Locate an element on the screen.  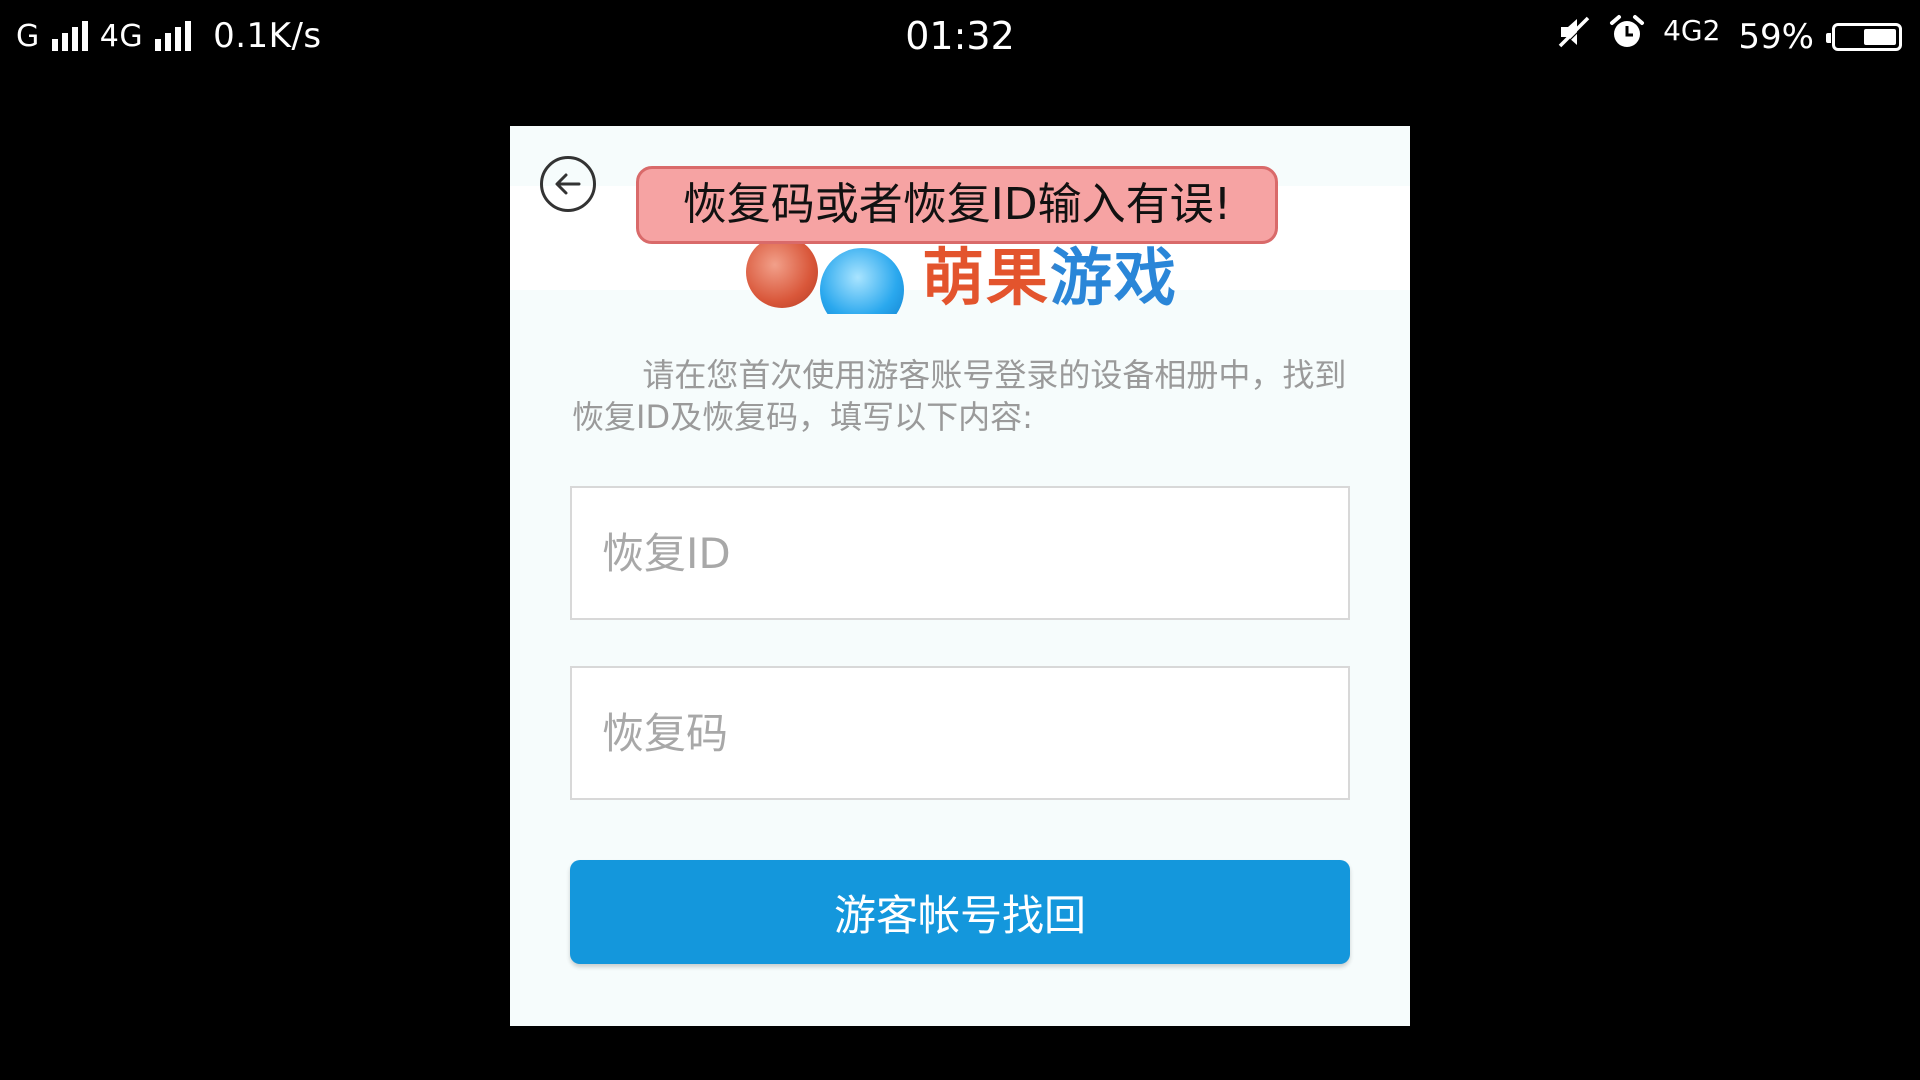
recover-guest-account-button: 游客帐号找回 is located at coordinates (960, 912).